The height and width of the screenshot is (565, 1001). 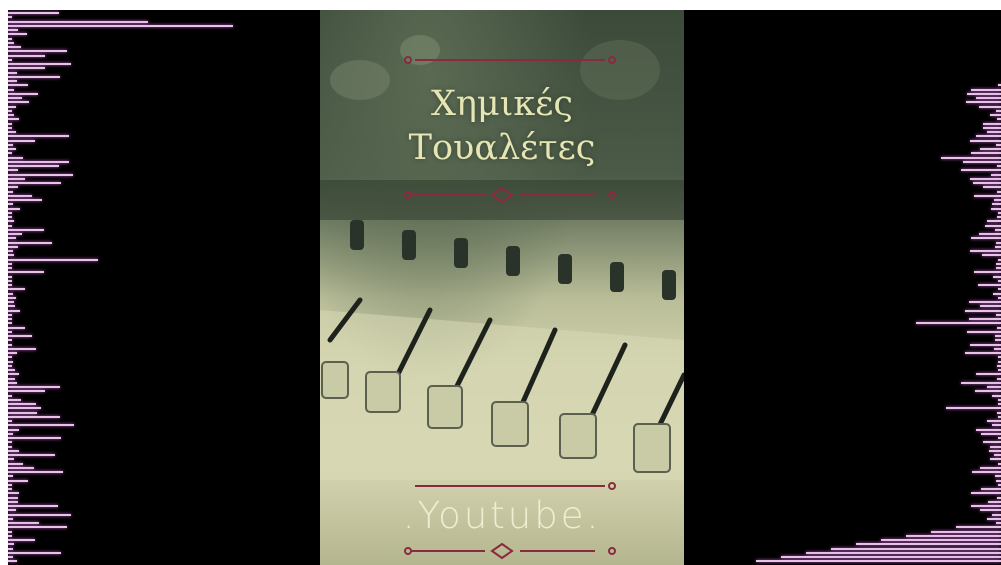 What do you see at coordinates (502, 126) in the screenshot?
I see `album-title: Χημικές Τουαλέτες` at bounding box center [502, 126].